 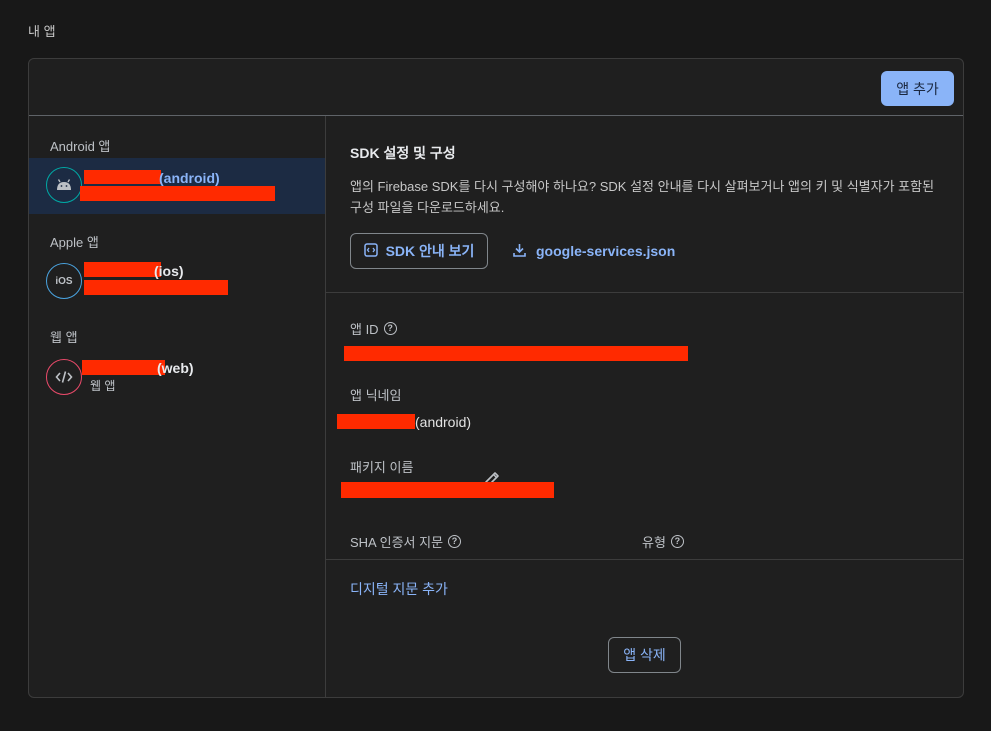 What do you see at coordinates (397, 542) in the screenshot?
I see `sha-label-text: SHA 인증서 지문` at bounding box center [397, 542].